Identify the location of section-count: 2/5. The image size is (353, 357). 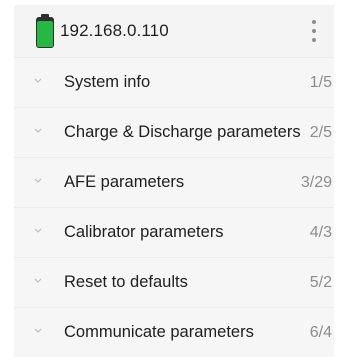
(320, 132).